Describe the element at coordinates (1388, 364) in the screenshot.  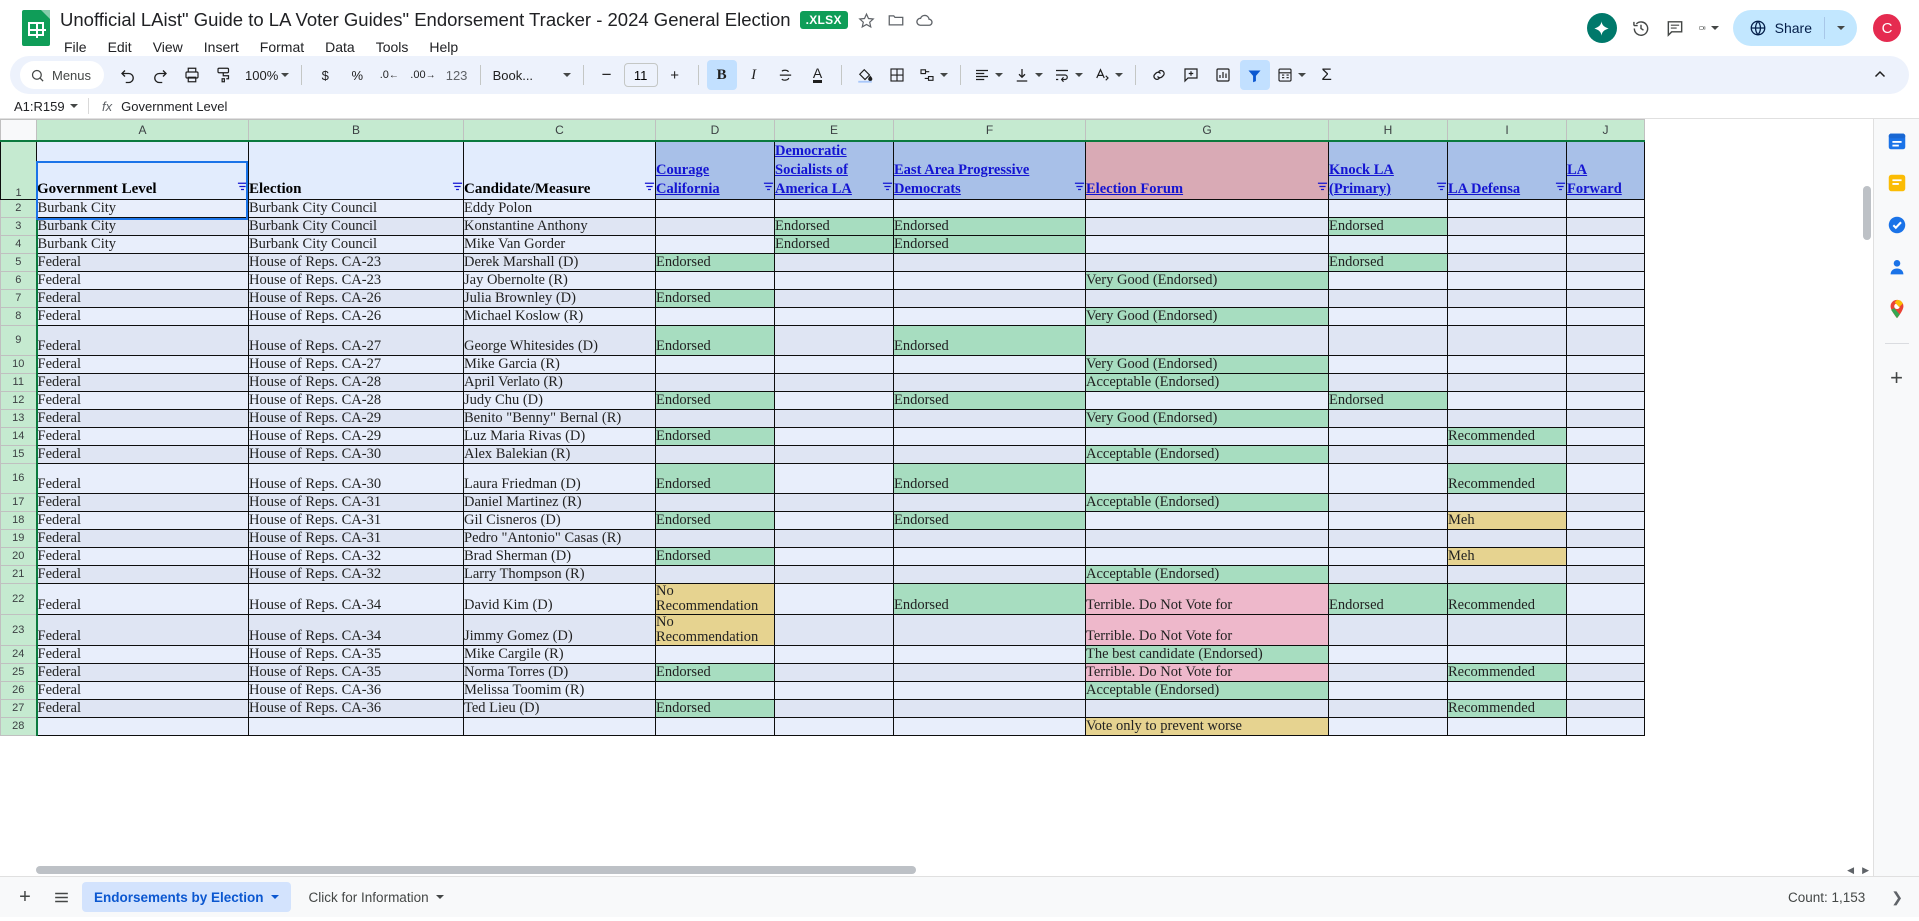
I see `cell-H10` at that location.